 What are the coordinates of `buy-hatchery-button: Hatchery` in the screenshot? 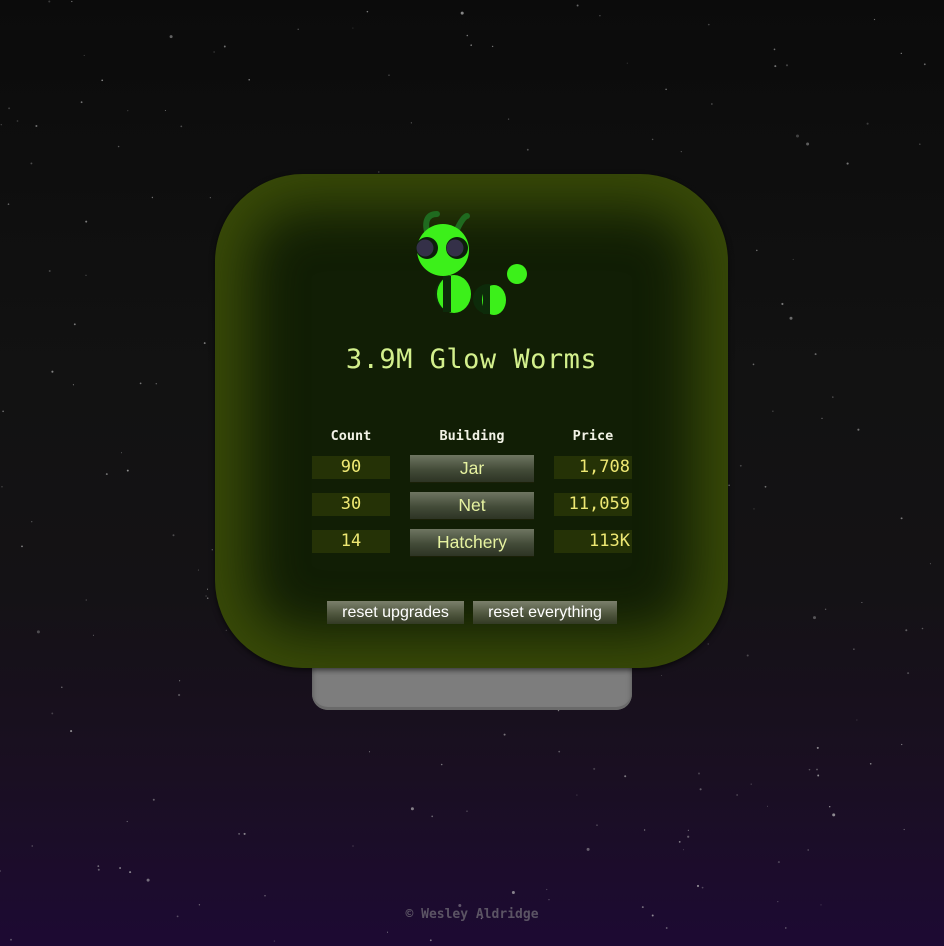 It's located at (472, 542).